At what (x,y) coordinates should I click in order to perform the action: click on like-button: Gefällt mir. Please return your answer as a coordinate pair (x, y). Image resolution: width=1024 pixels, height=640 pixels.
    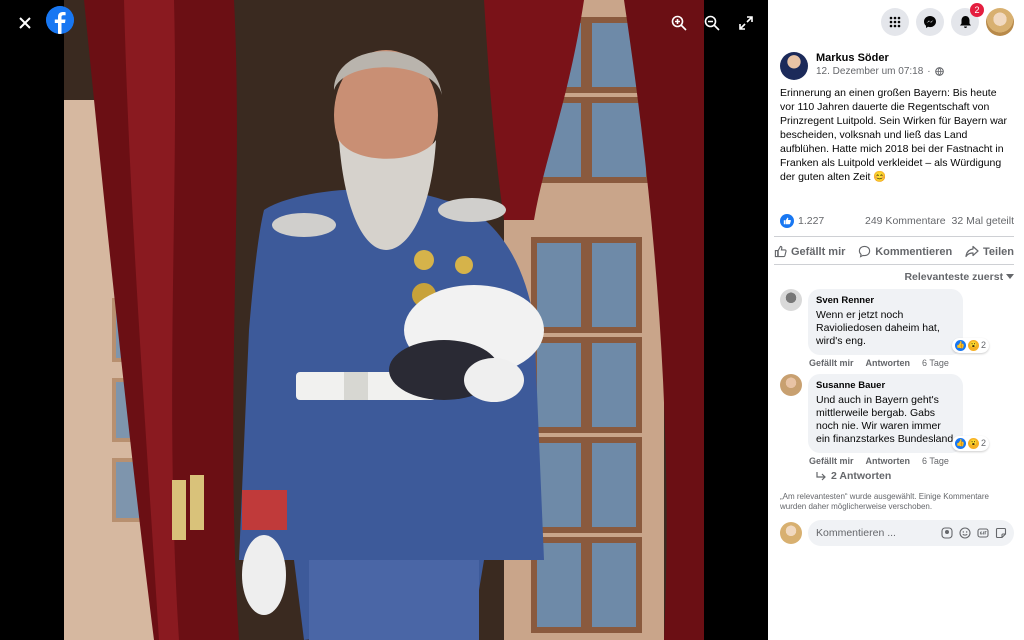
    Looking at the image, I should click on (809, 251).